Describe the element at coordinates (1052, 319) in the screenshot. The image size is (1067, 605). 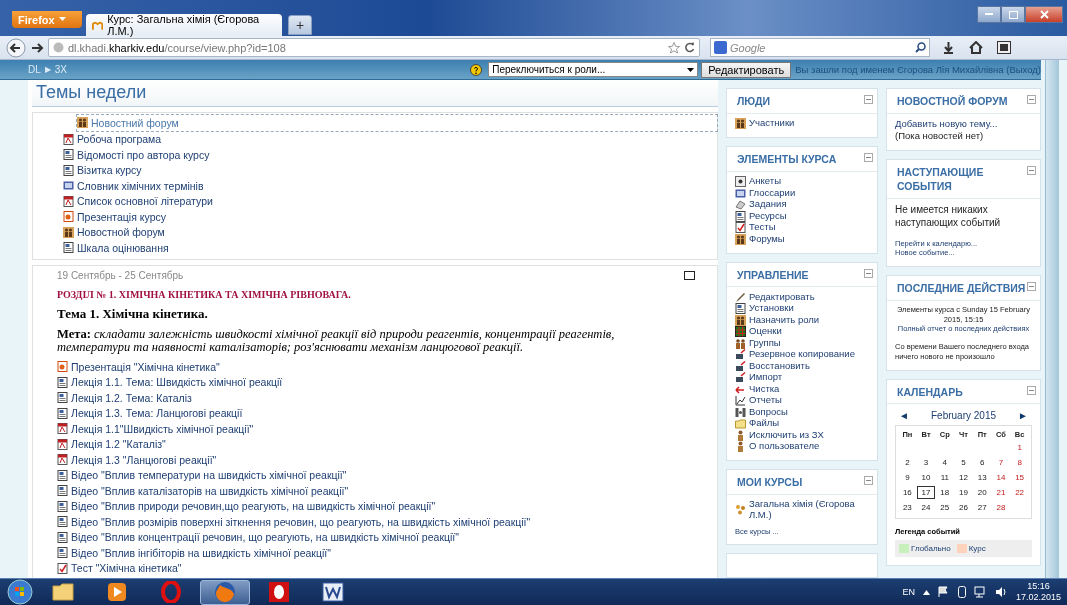
I see `scrollbar` at that location.